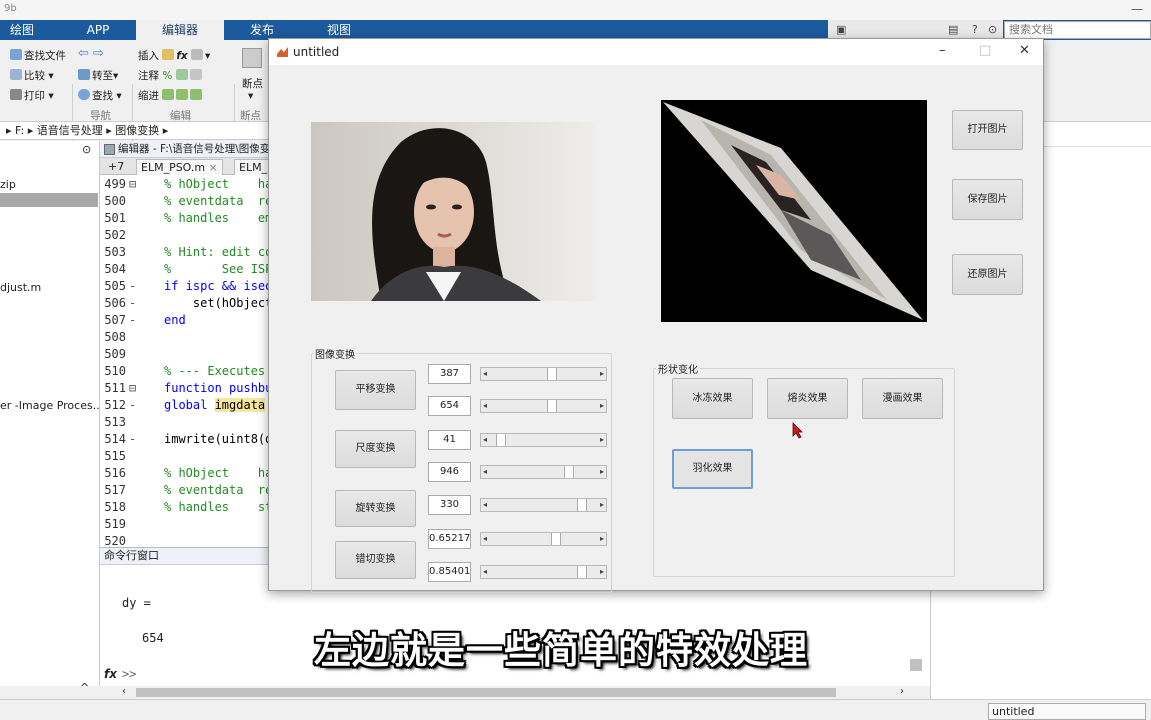 The image size is (1151, 720). What do you see at coordinates (449, 505) in the screenshot?
I see `param-edit-field: 330` at bounding box center [449, 505].